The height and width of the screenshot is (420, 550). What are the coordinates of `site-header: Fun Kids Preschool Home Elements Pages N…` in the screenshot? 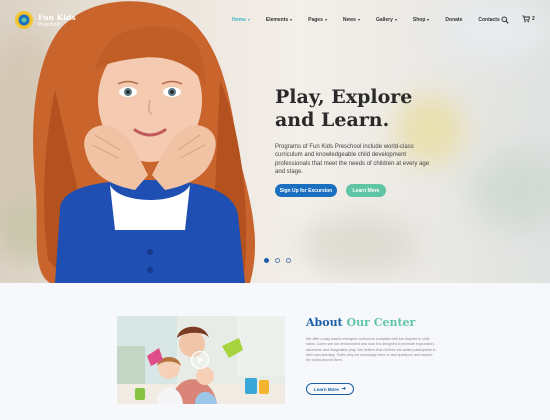 It's located at (275, 20).